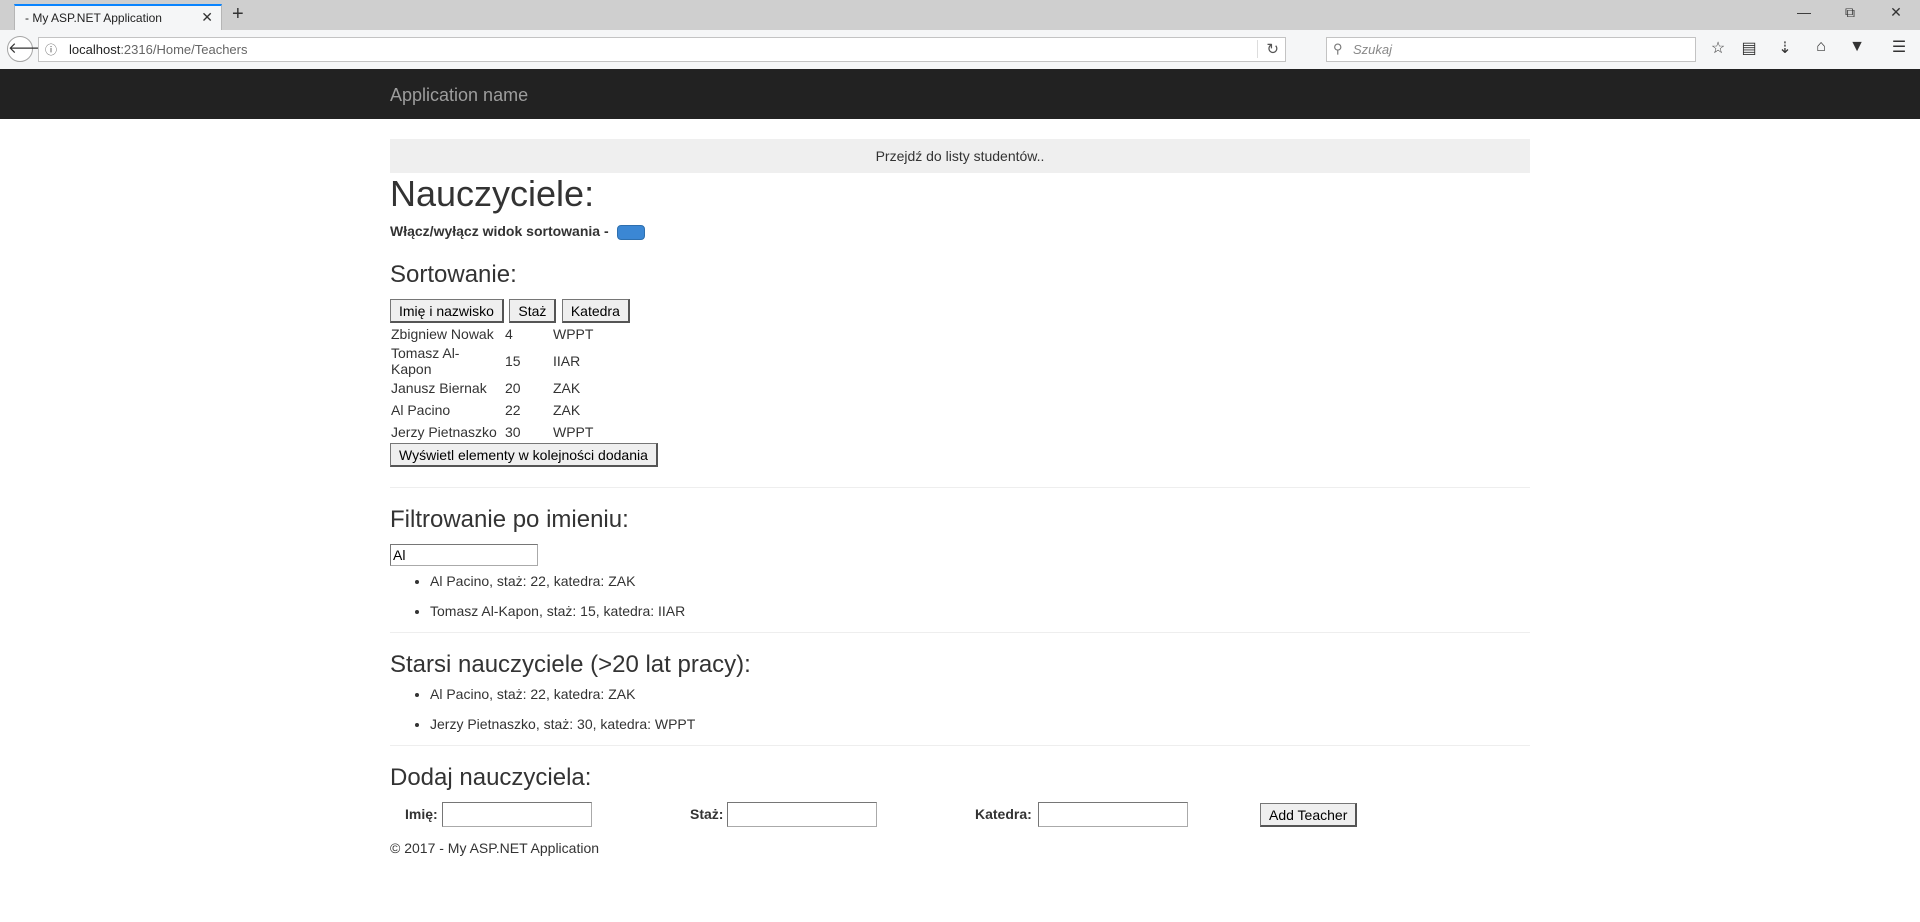 This screenshot has width=1920, height=922. What do you see at coordinates (207, 17) in the screenshot?
I see `close-tab-icon: ✕` at bounding box center [207, 17].